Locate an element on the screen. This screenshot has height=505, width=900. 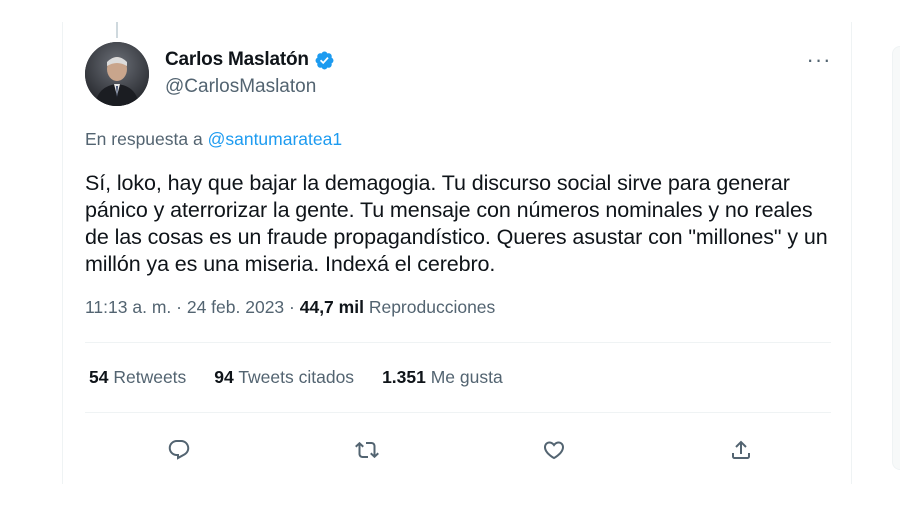
likes-label: Me gusta is located at coordinates (466, 377).